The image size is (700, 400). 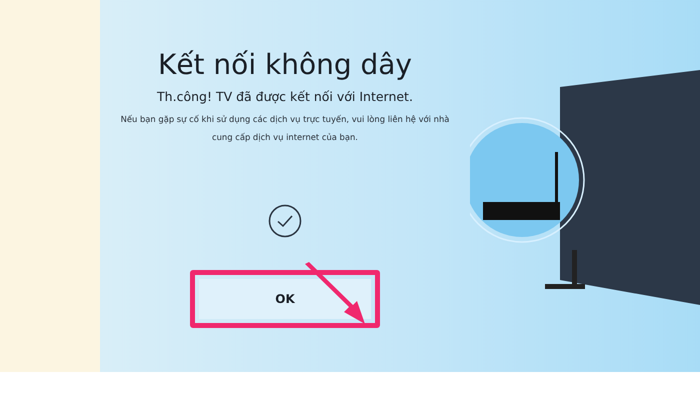 What do you see at coordinates (285, 299) in the screenshot?
I see `ok-button: OK` at bounding box center [285, 299].